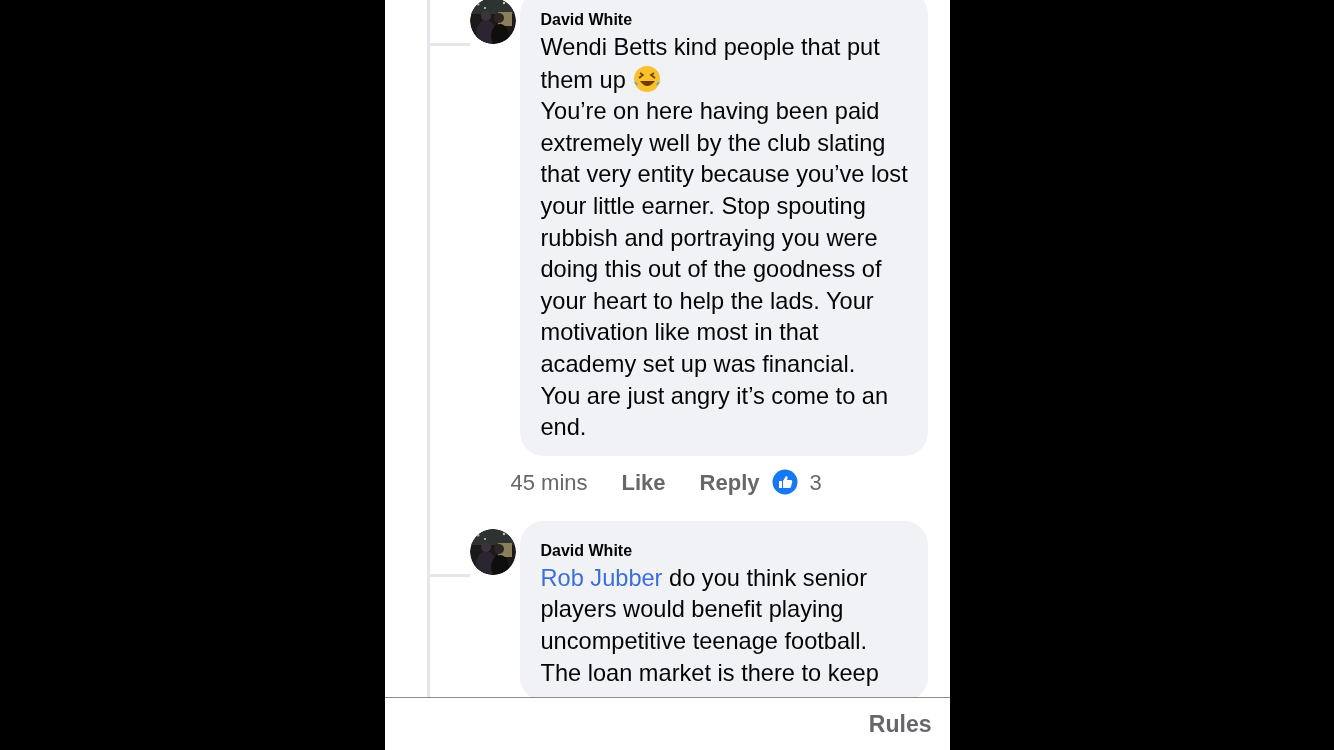  I want to click on reply-link: Reply, so click(729, 482).